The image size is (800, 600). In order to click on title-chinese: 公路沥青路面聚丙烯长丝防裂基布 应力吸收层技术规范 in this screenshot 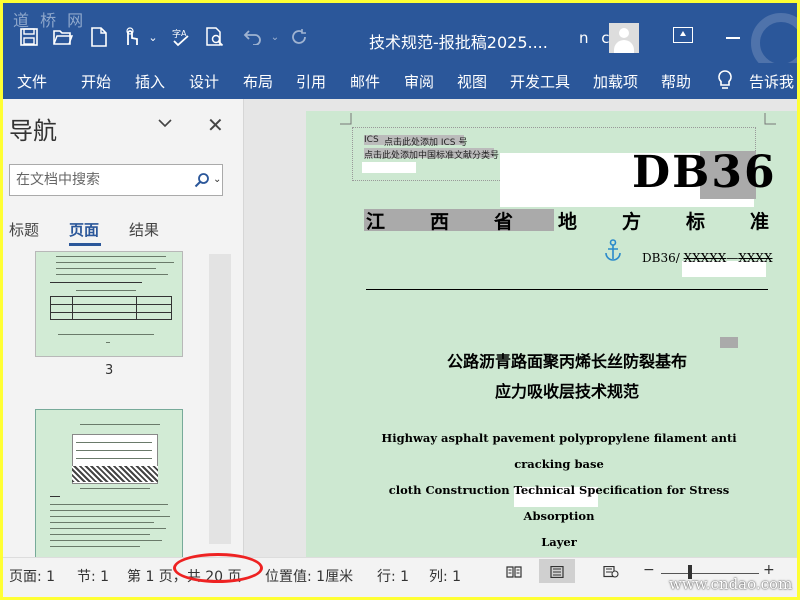, I will do `click(567, 377)`.